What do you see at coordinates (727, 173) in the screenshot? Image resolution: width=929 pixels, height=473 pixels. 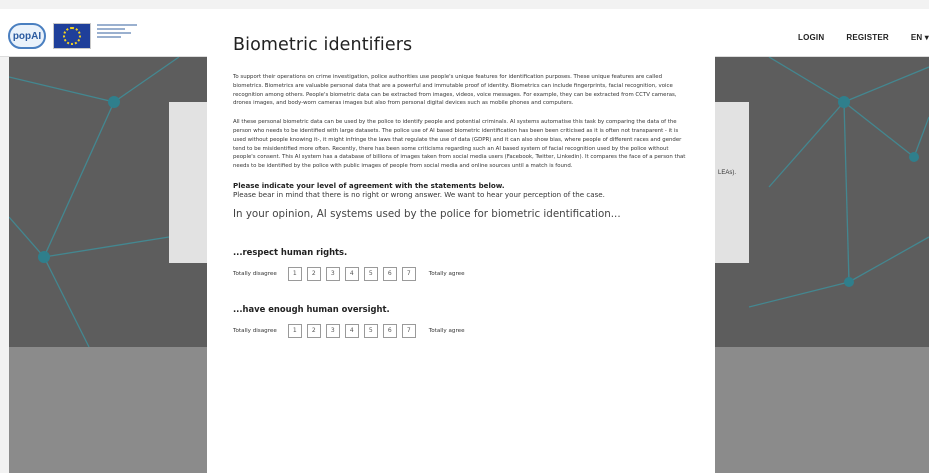 I see `background-card-text: LEAs).` at bounding box center [727, 173].